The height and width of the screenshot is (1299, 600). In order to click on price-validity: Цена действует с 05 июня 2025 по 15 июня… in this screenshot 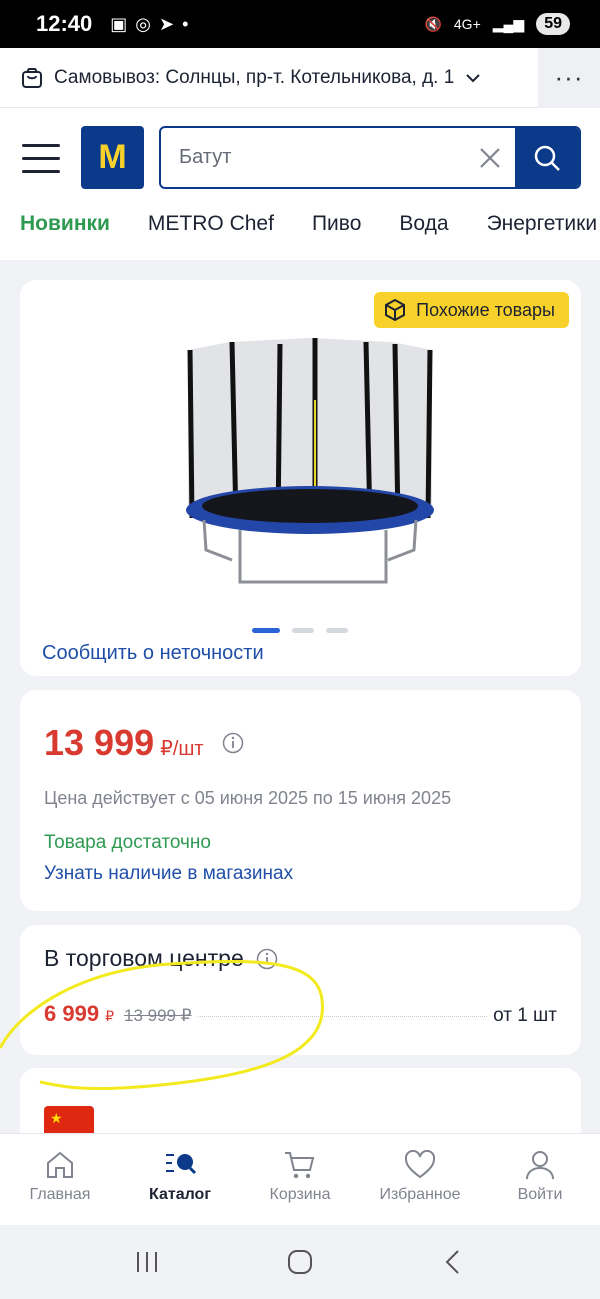, I will do `click(248, 798)`.